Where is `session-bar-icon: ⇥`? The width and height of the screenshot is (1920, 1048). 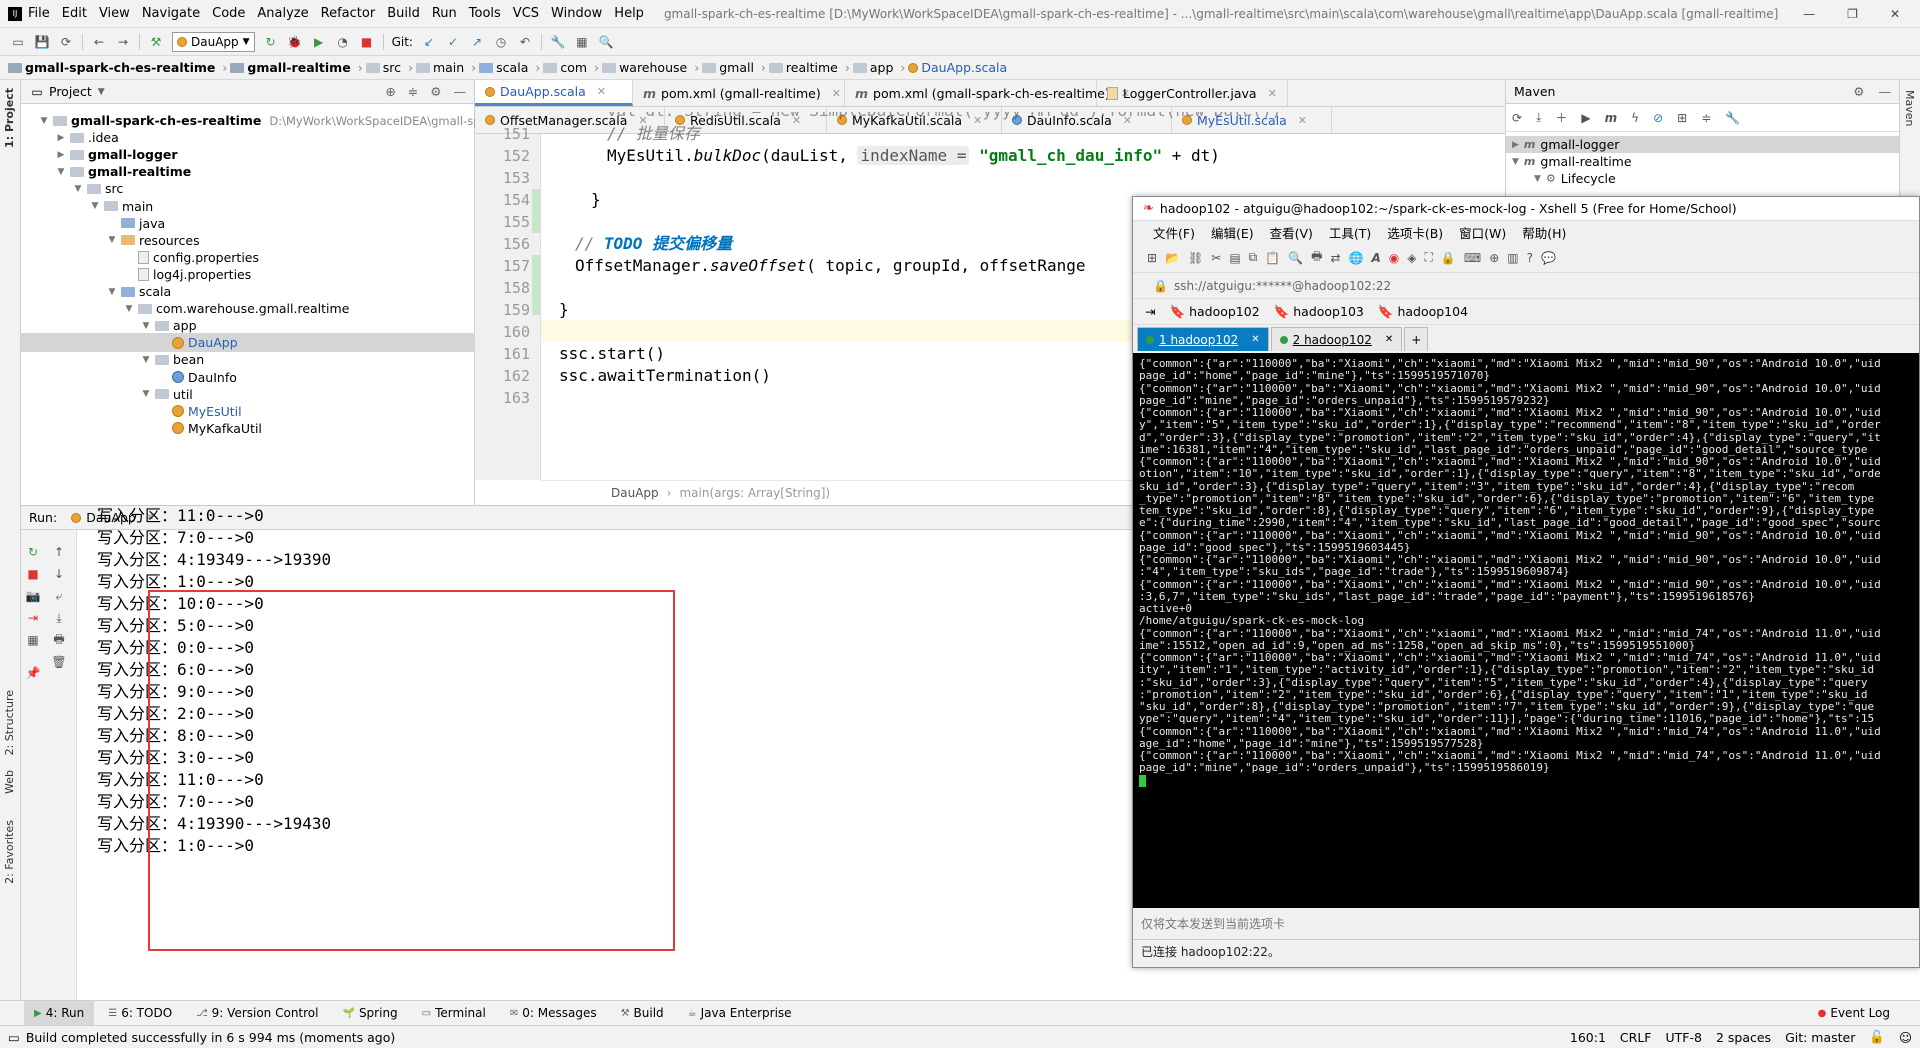 session-bar-icon: ⇥ is located at coordinates (1150, 311).